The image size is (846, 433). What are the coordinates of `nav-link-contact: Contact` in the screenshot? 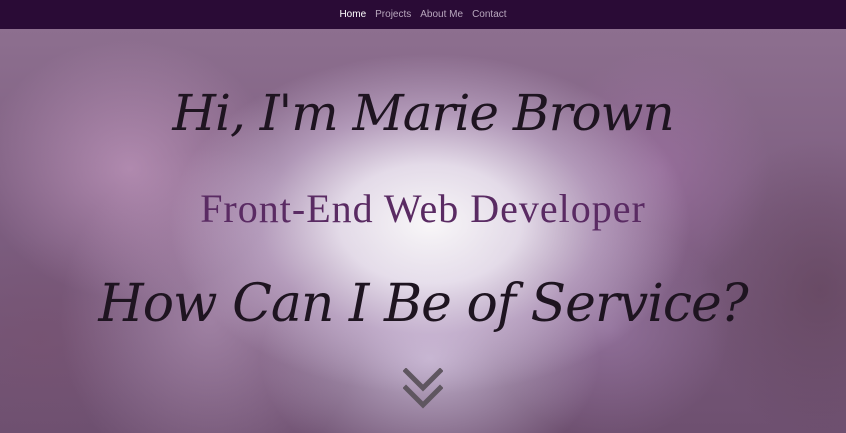 It's located at (489, 14).